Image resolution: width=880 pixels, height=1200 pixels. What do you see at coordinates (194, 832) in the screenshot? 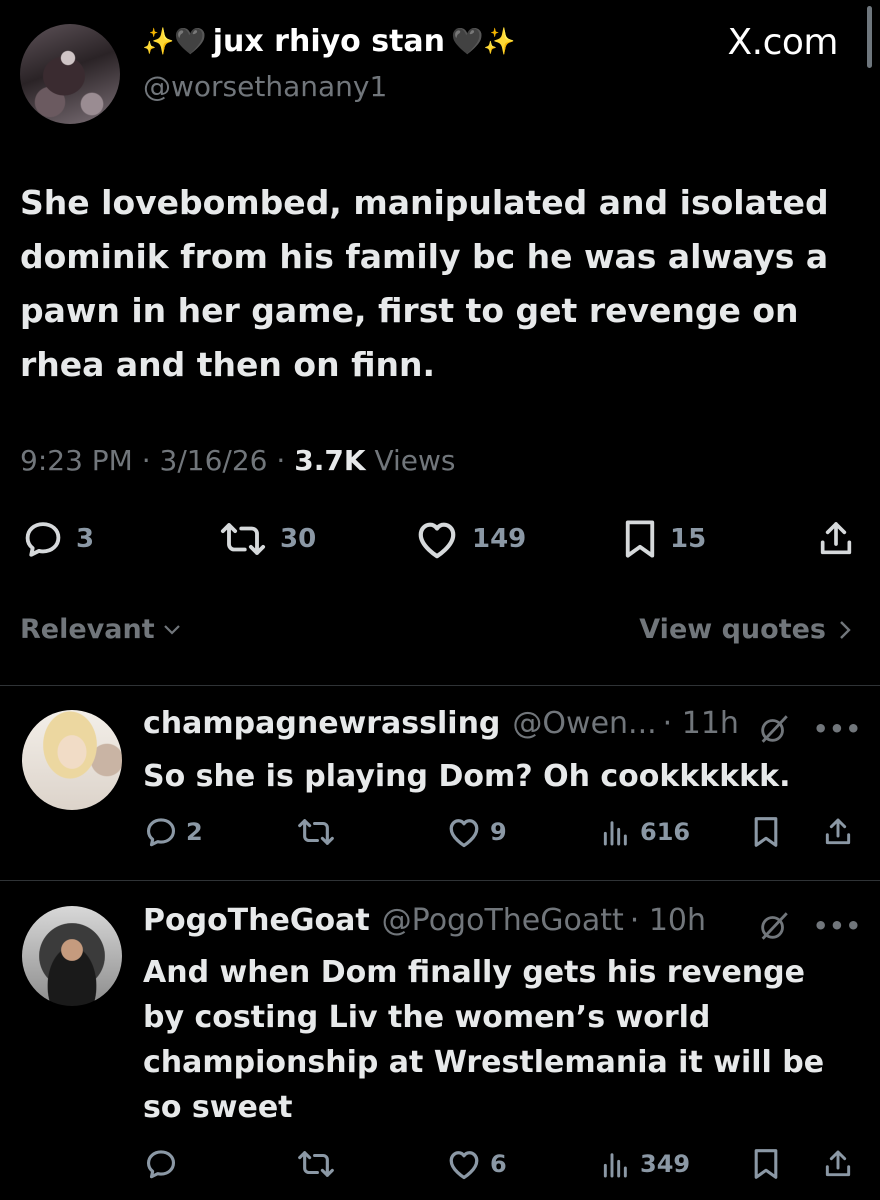
I see `reply-count: 2` at bounding box center [194, 832].